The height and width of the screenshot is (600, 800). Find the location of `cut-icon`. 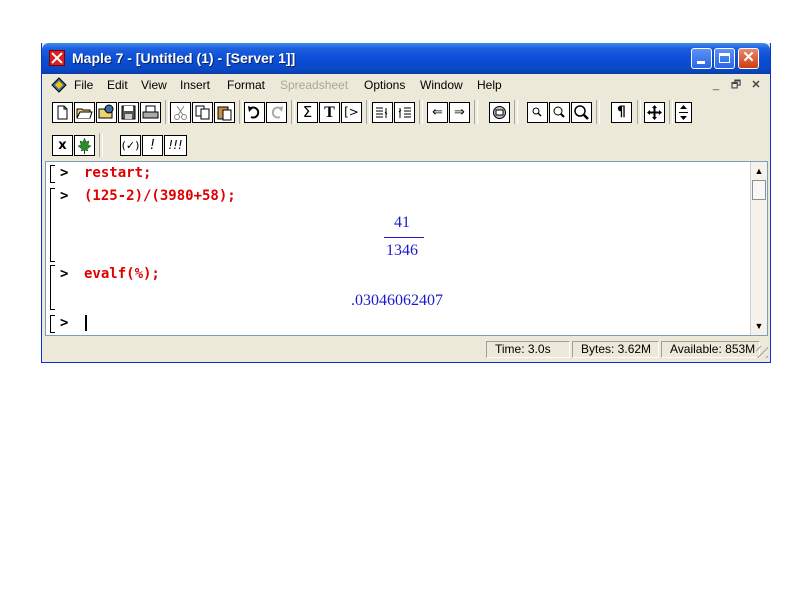

cut-icon is located at coordinates (180, 112).